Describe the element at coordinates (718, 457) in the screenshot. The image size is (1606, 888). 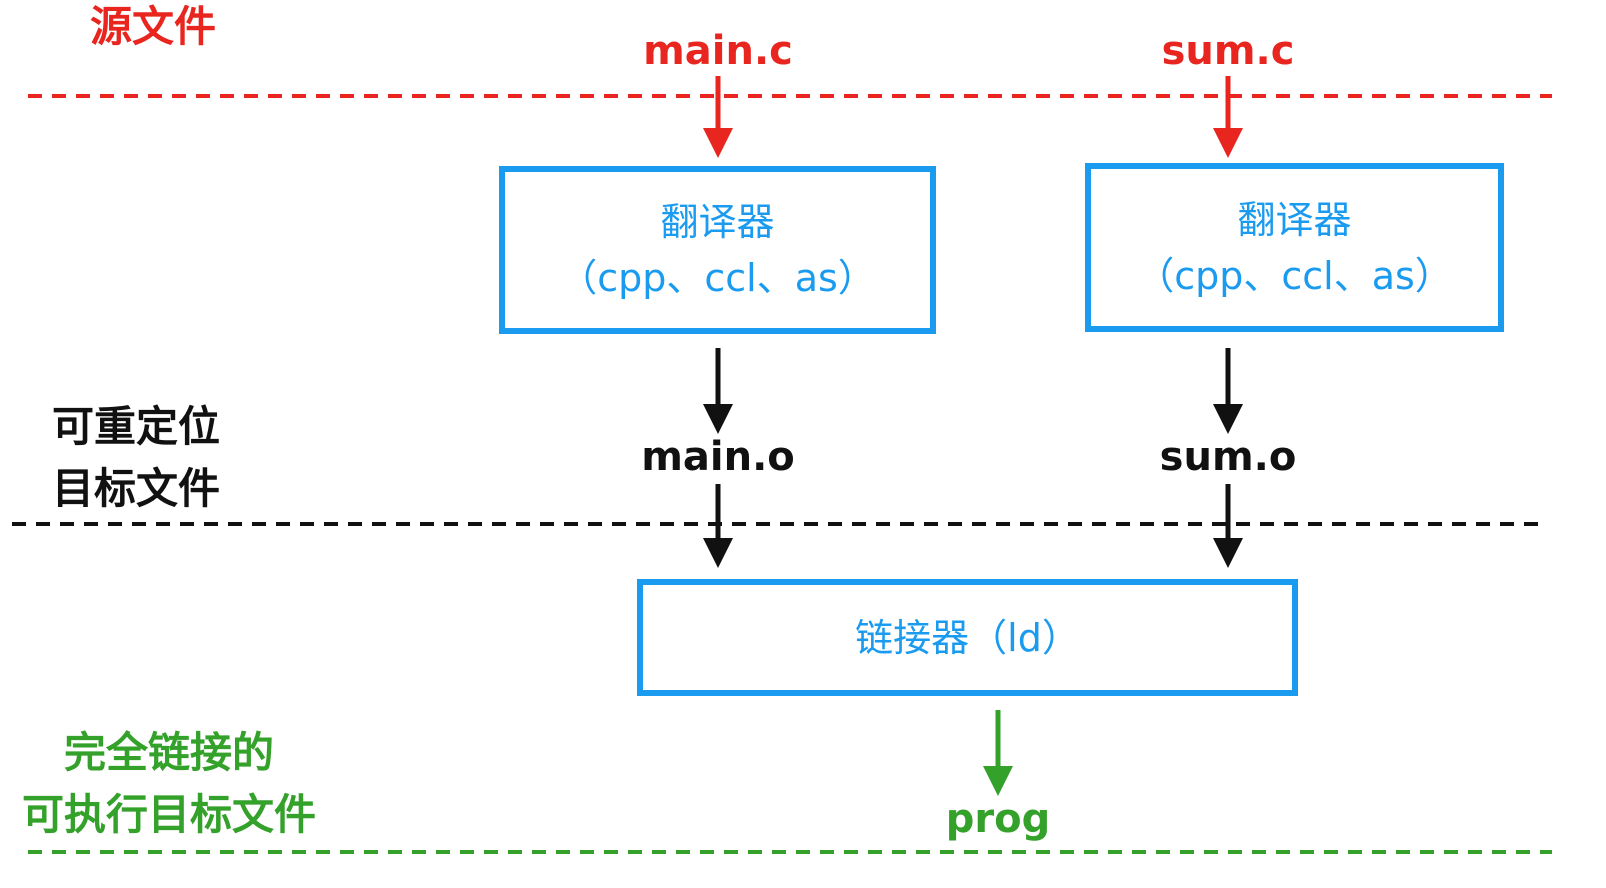
I see `file-main-o: main.o` at that location.